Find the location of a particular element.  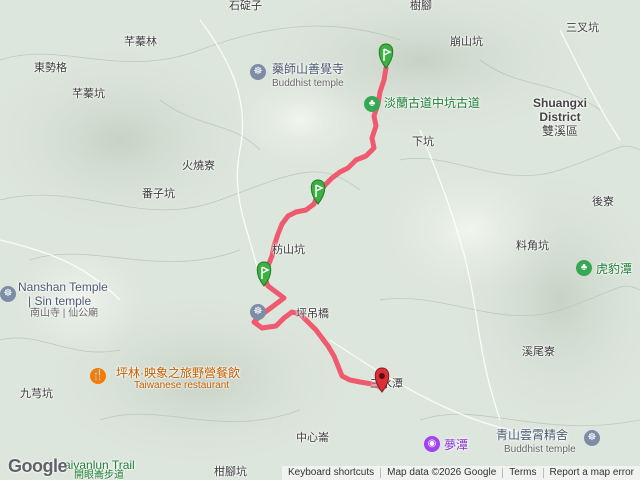

poi-hubaotan-name: 虎豹潭 is located at coordinates (614, 269).